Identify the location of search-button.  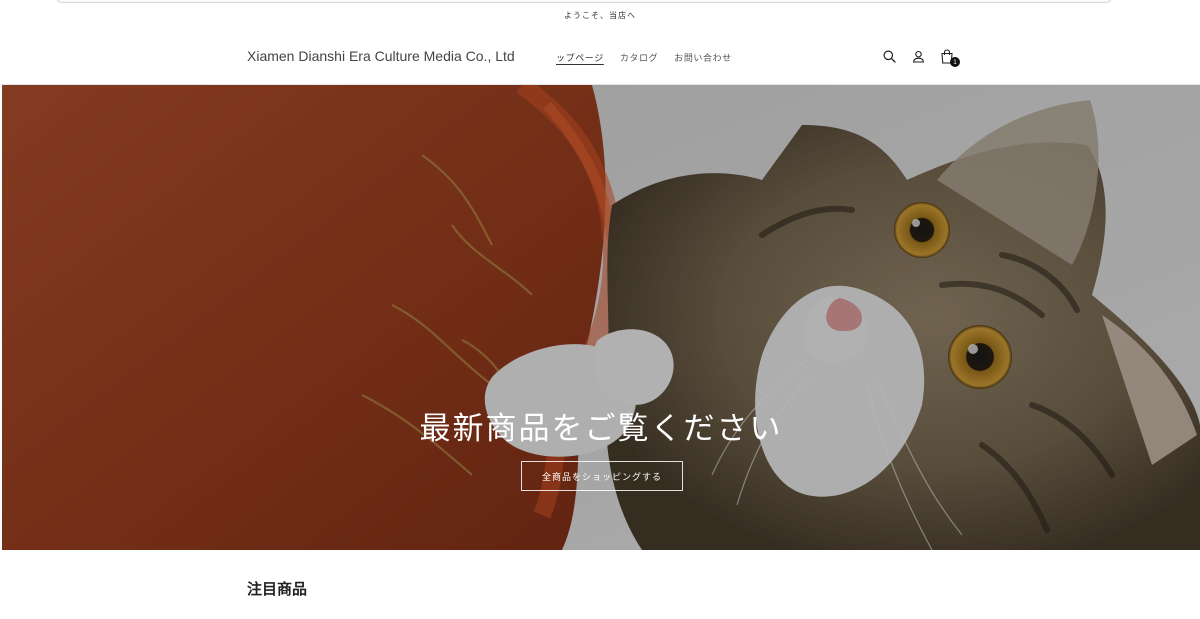
(889, 56).